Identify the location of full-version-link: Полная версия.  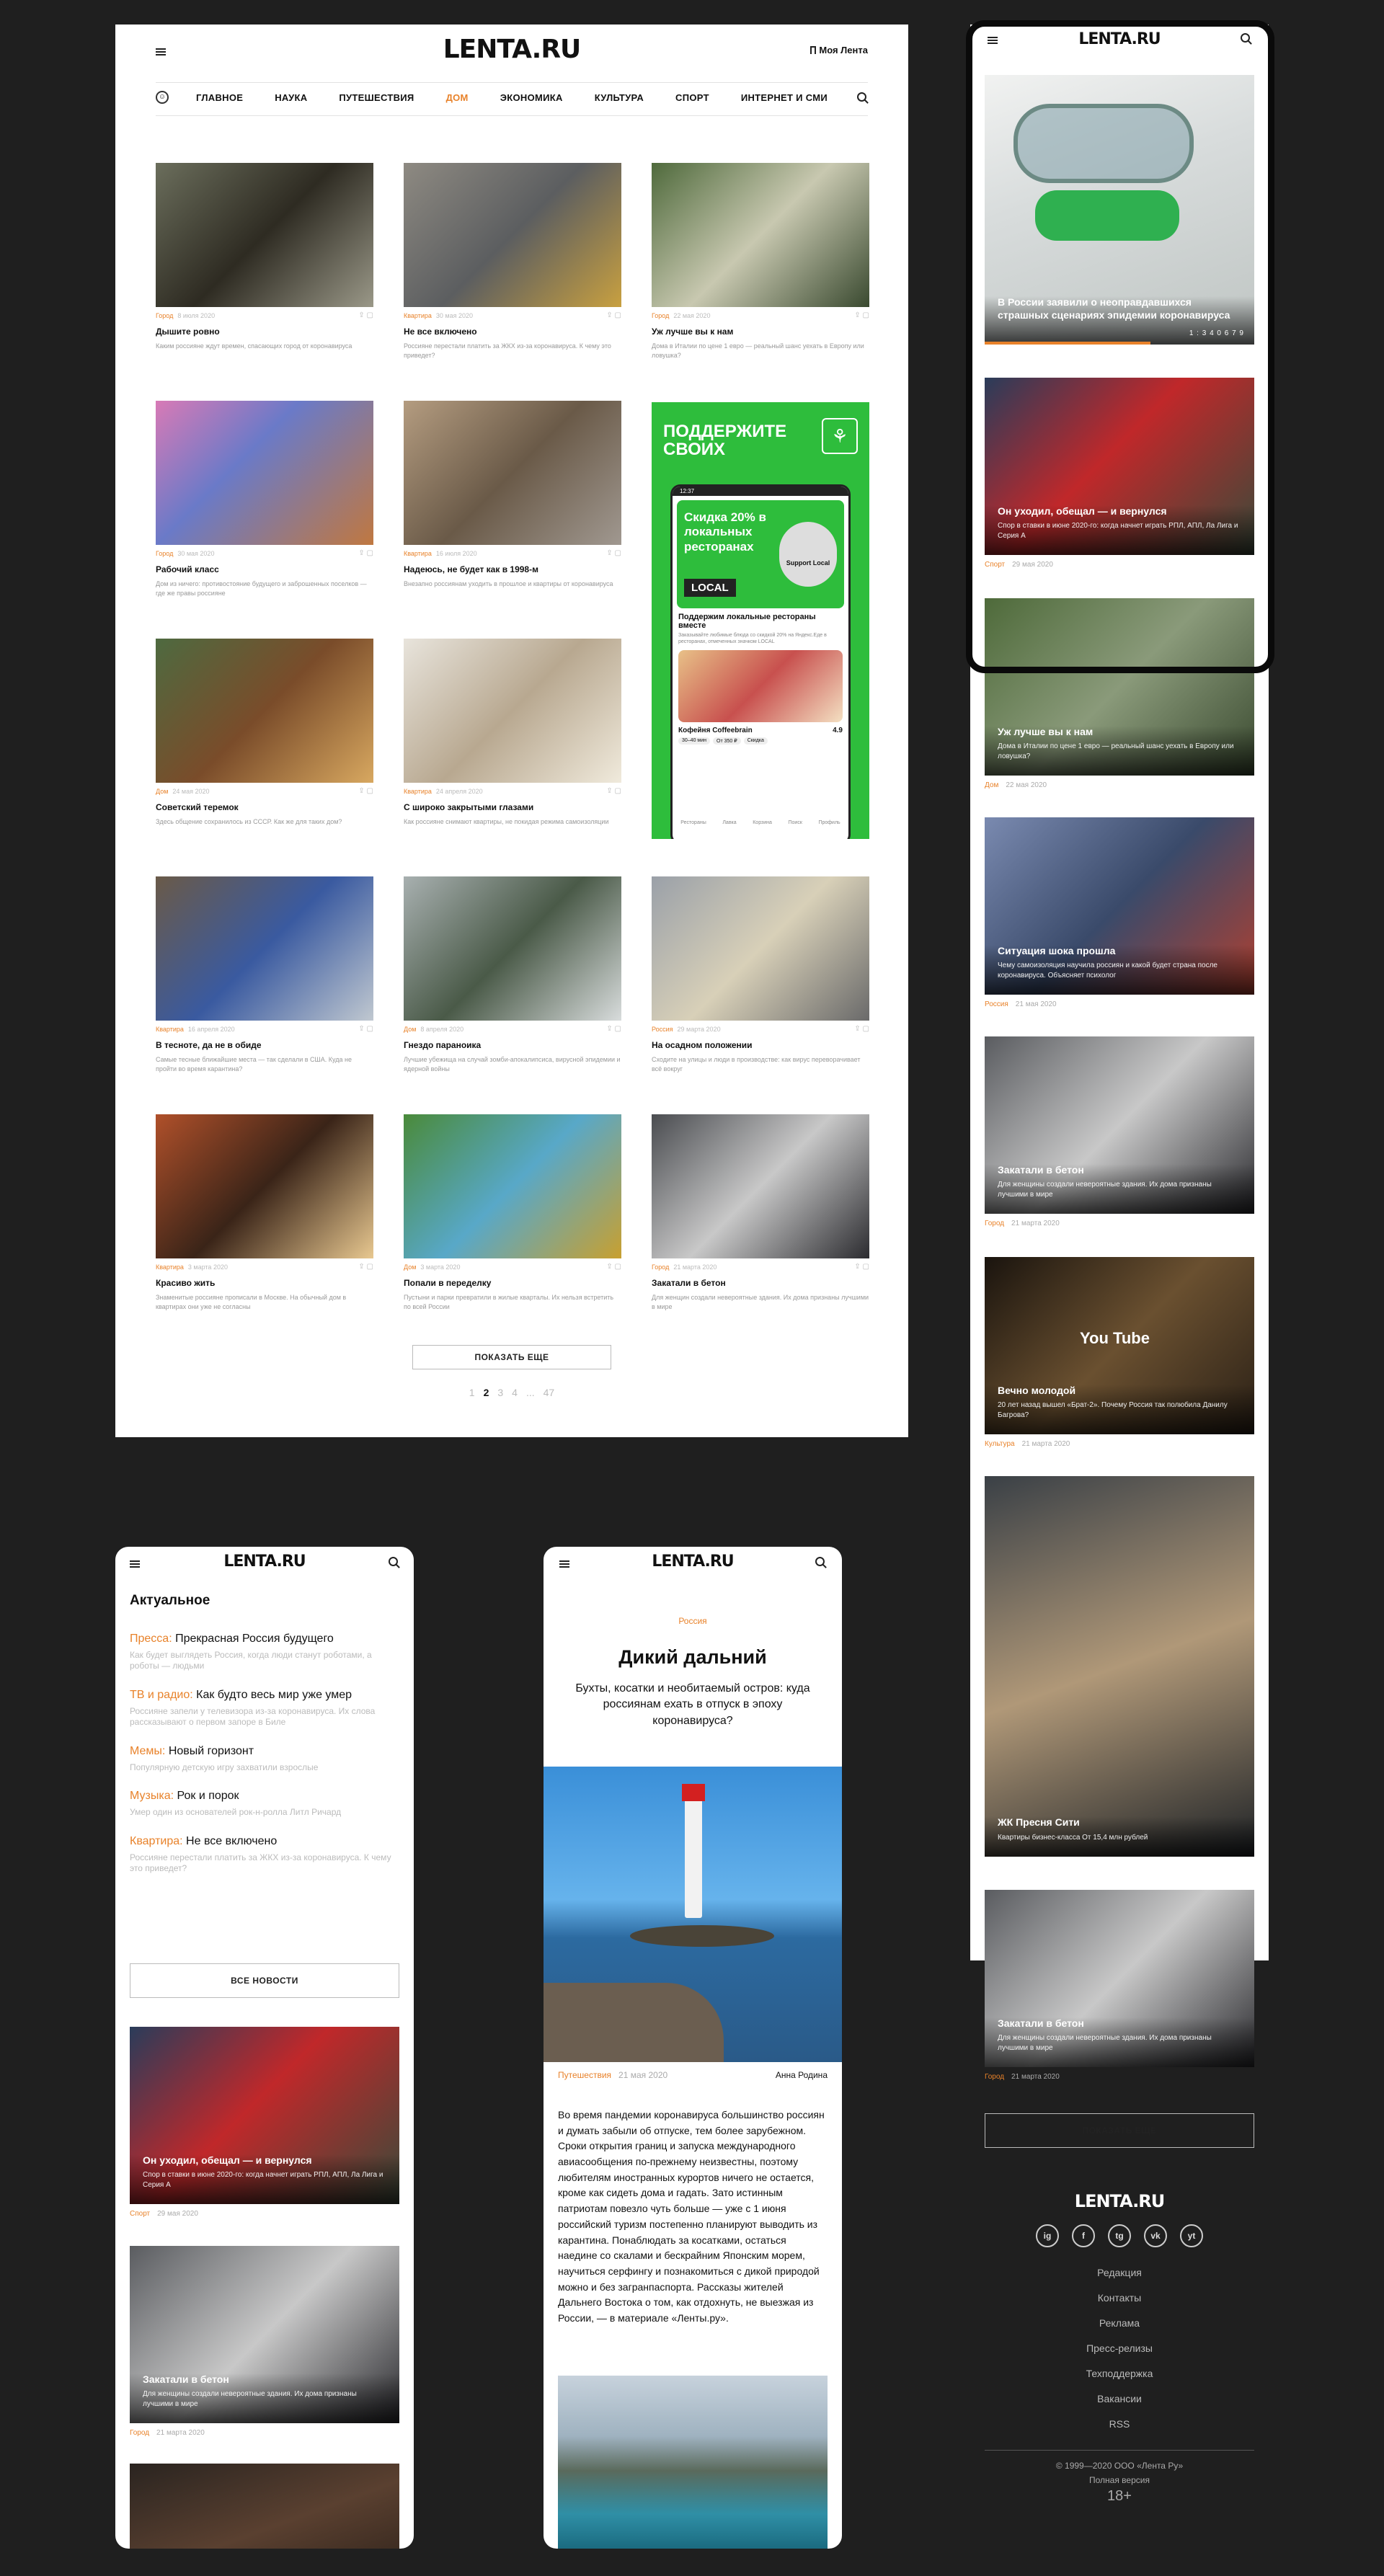
(1119, 2480).